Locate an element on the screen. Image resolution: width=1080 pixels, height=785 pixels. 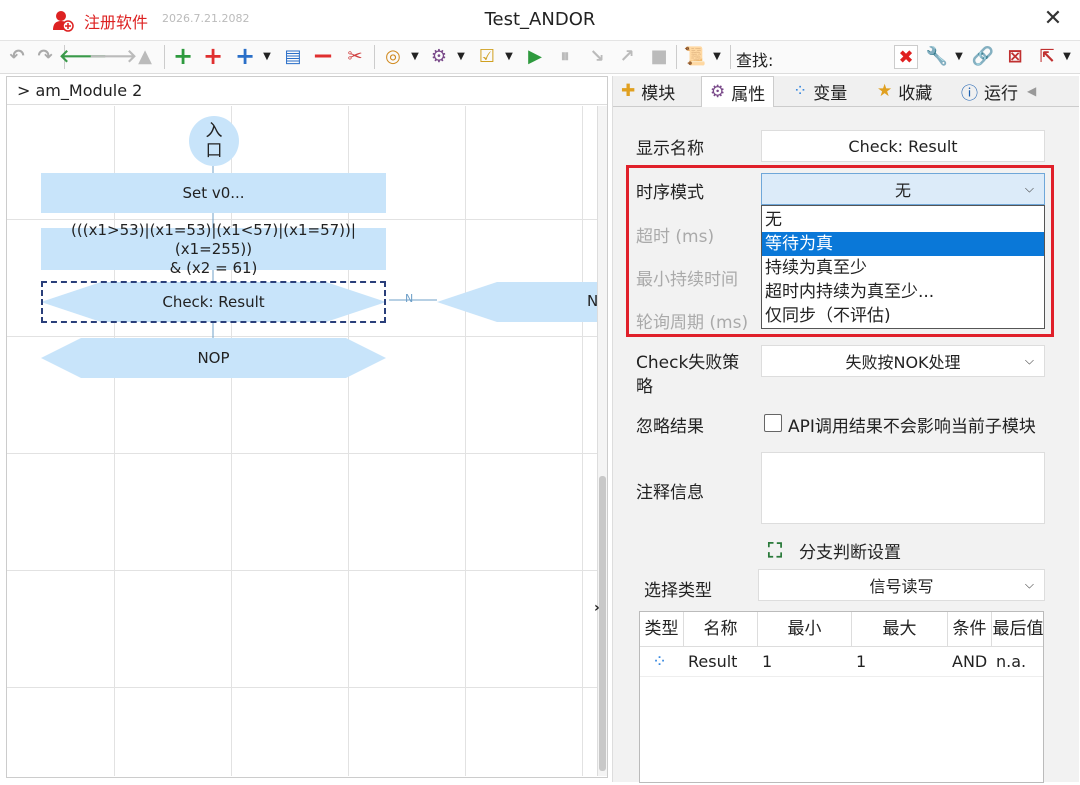
add-red-icon: + is located at coordinates (213, 56).